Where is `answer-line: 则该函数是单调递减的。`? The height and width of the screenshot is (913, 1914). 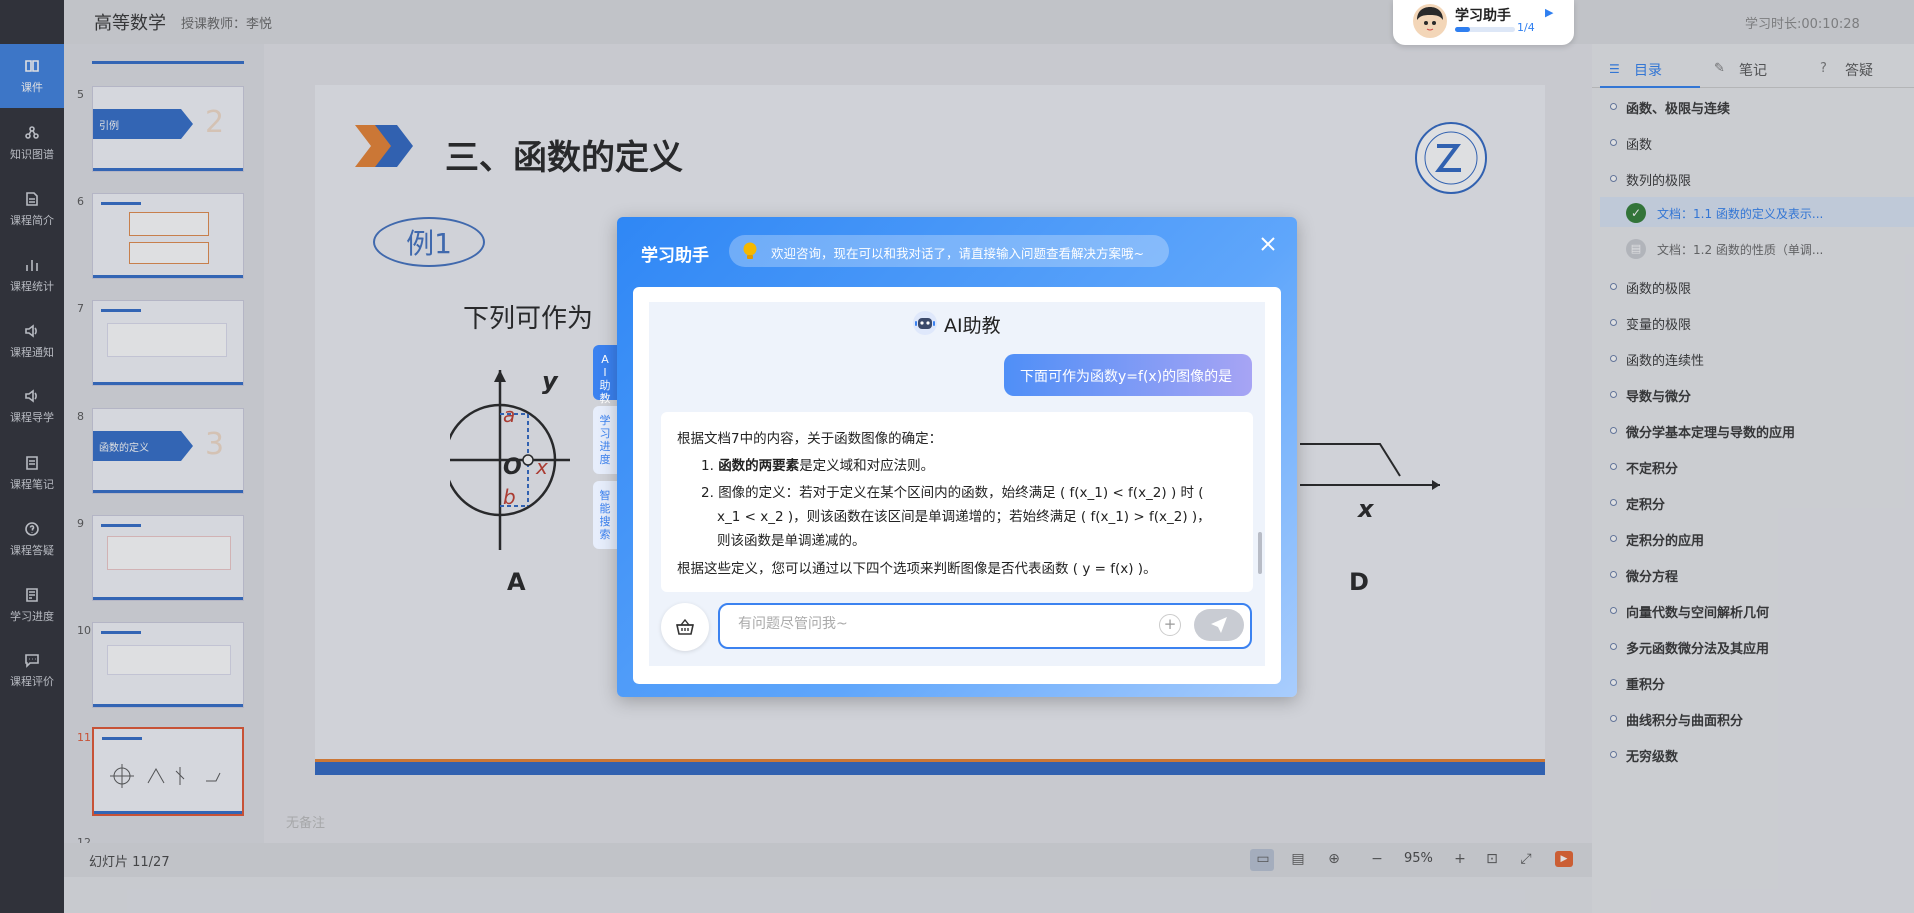
answer-line: 则该函数是单调递减的。 is located at coordinates (791, 541).